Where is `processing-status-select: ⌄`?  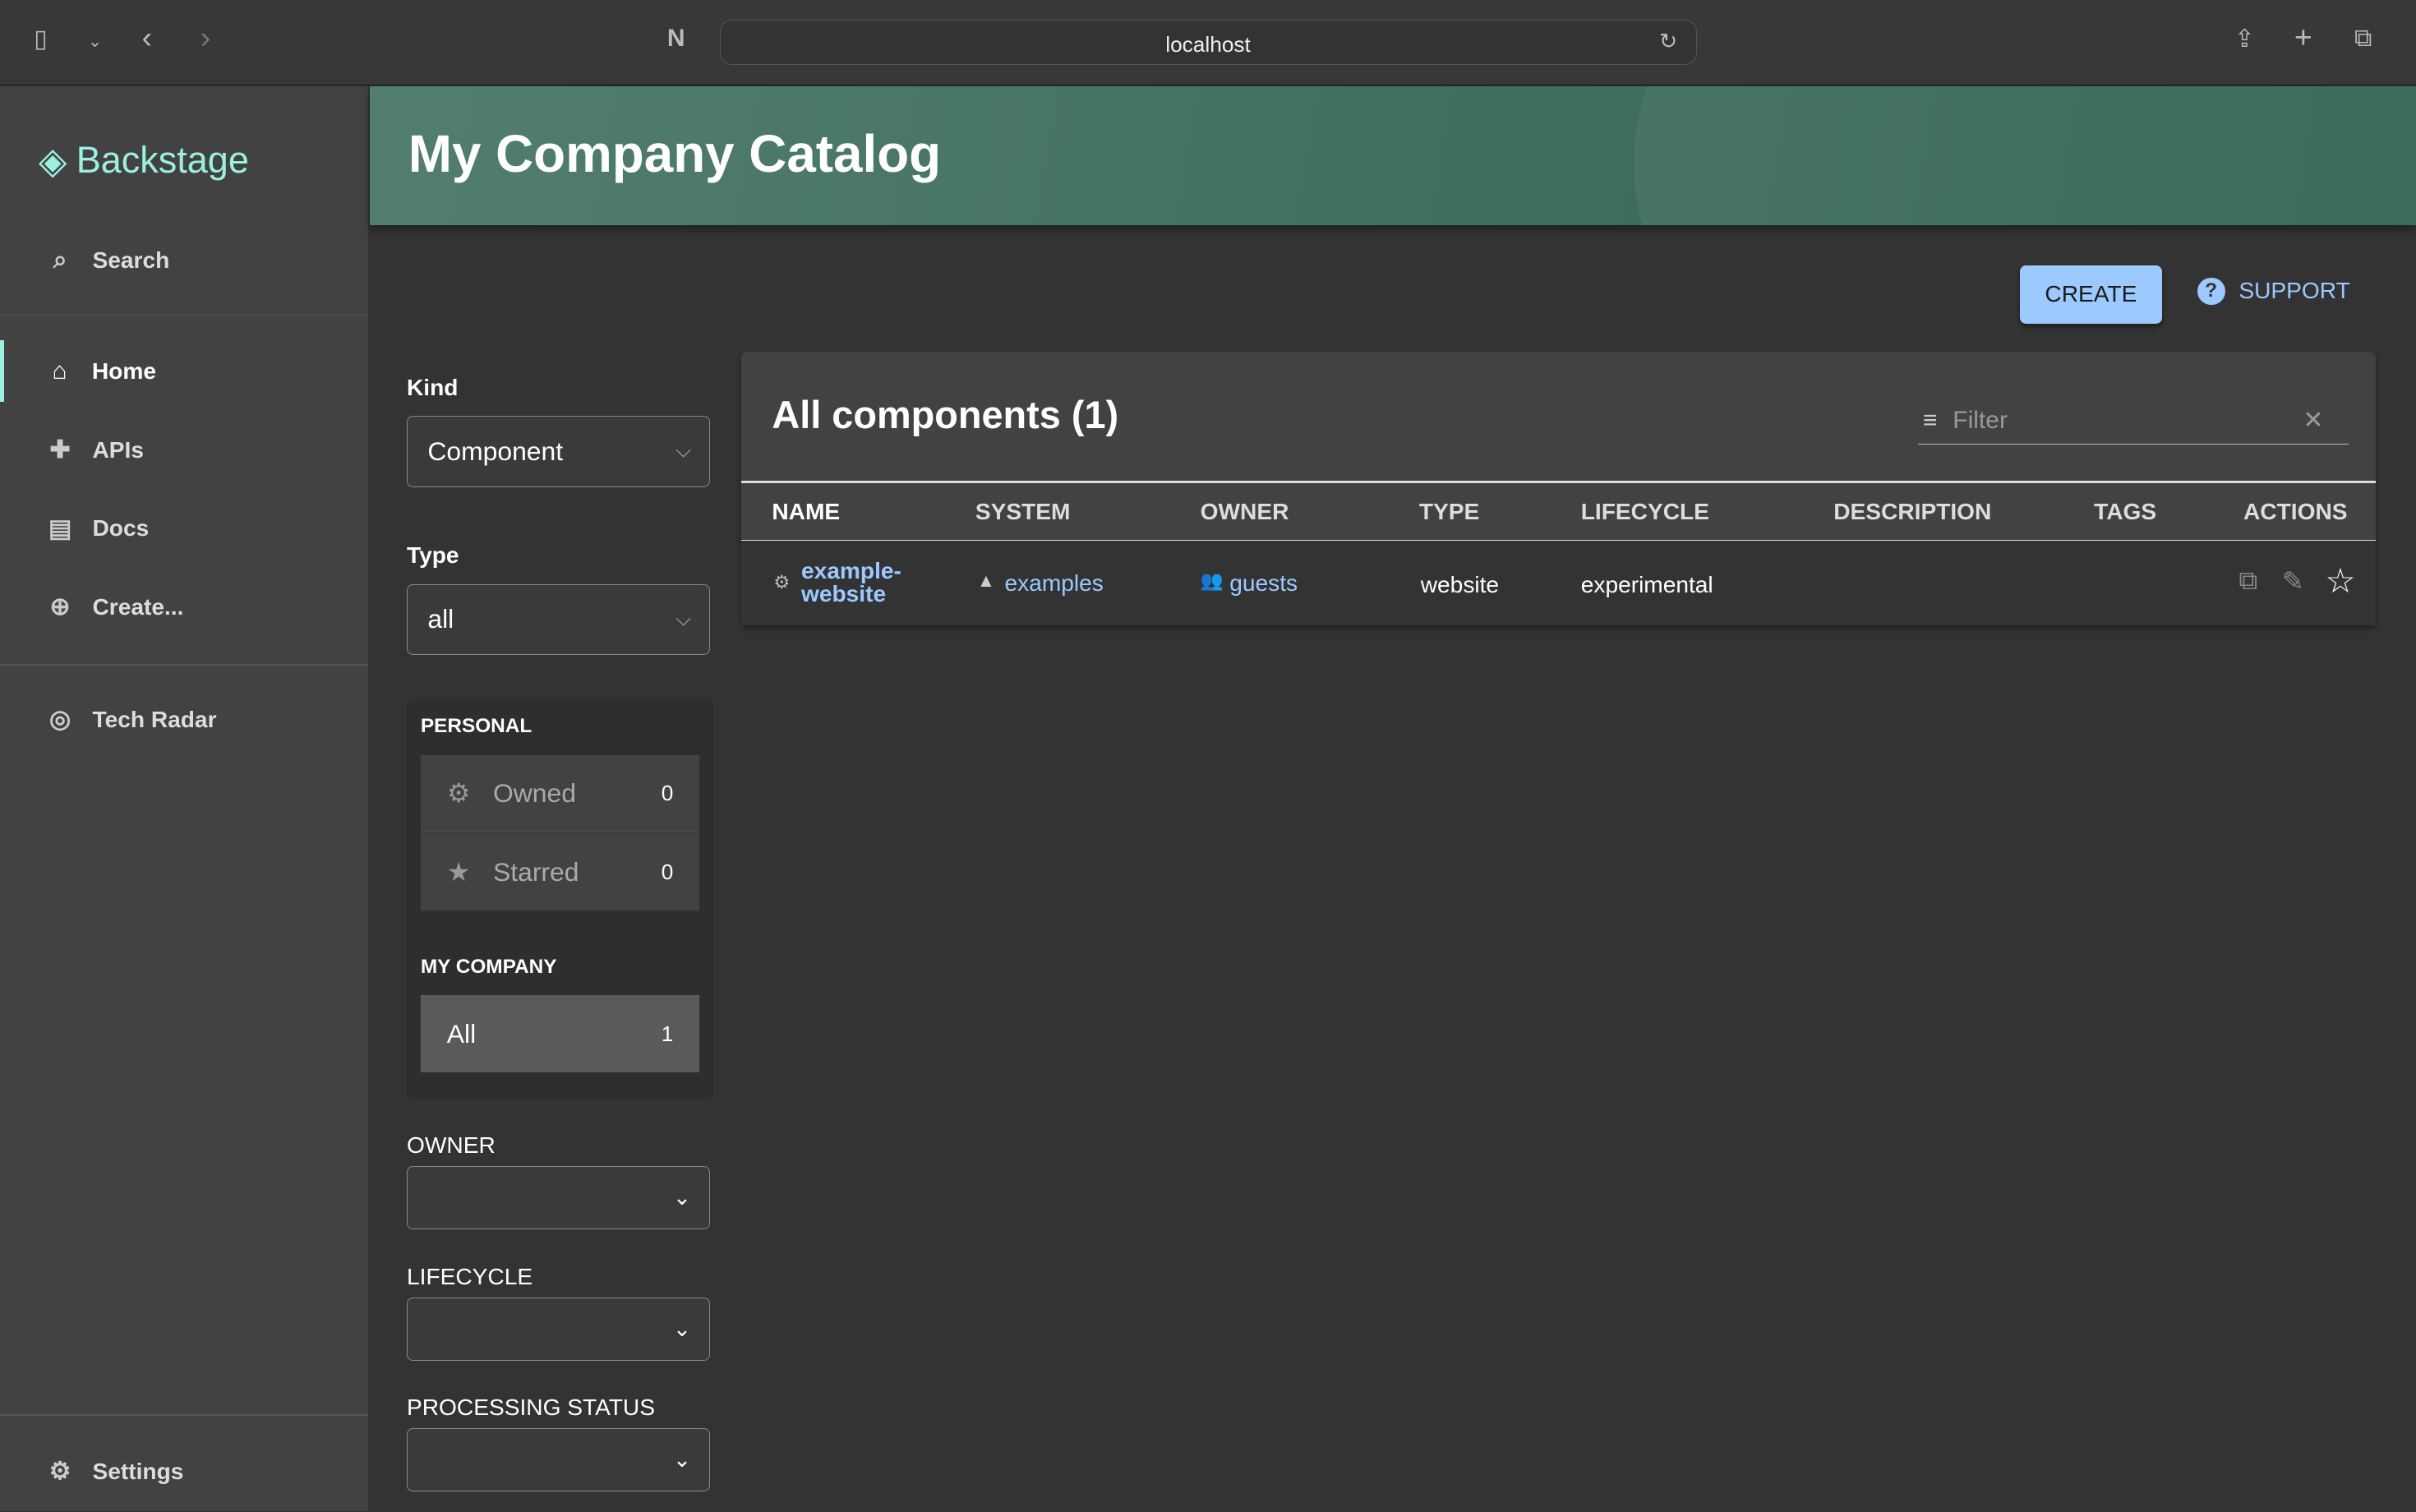
processing-status-select: ⌄ is located at coordinates (559, 1459).